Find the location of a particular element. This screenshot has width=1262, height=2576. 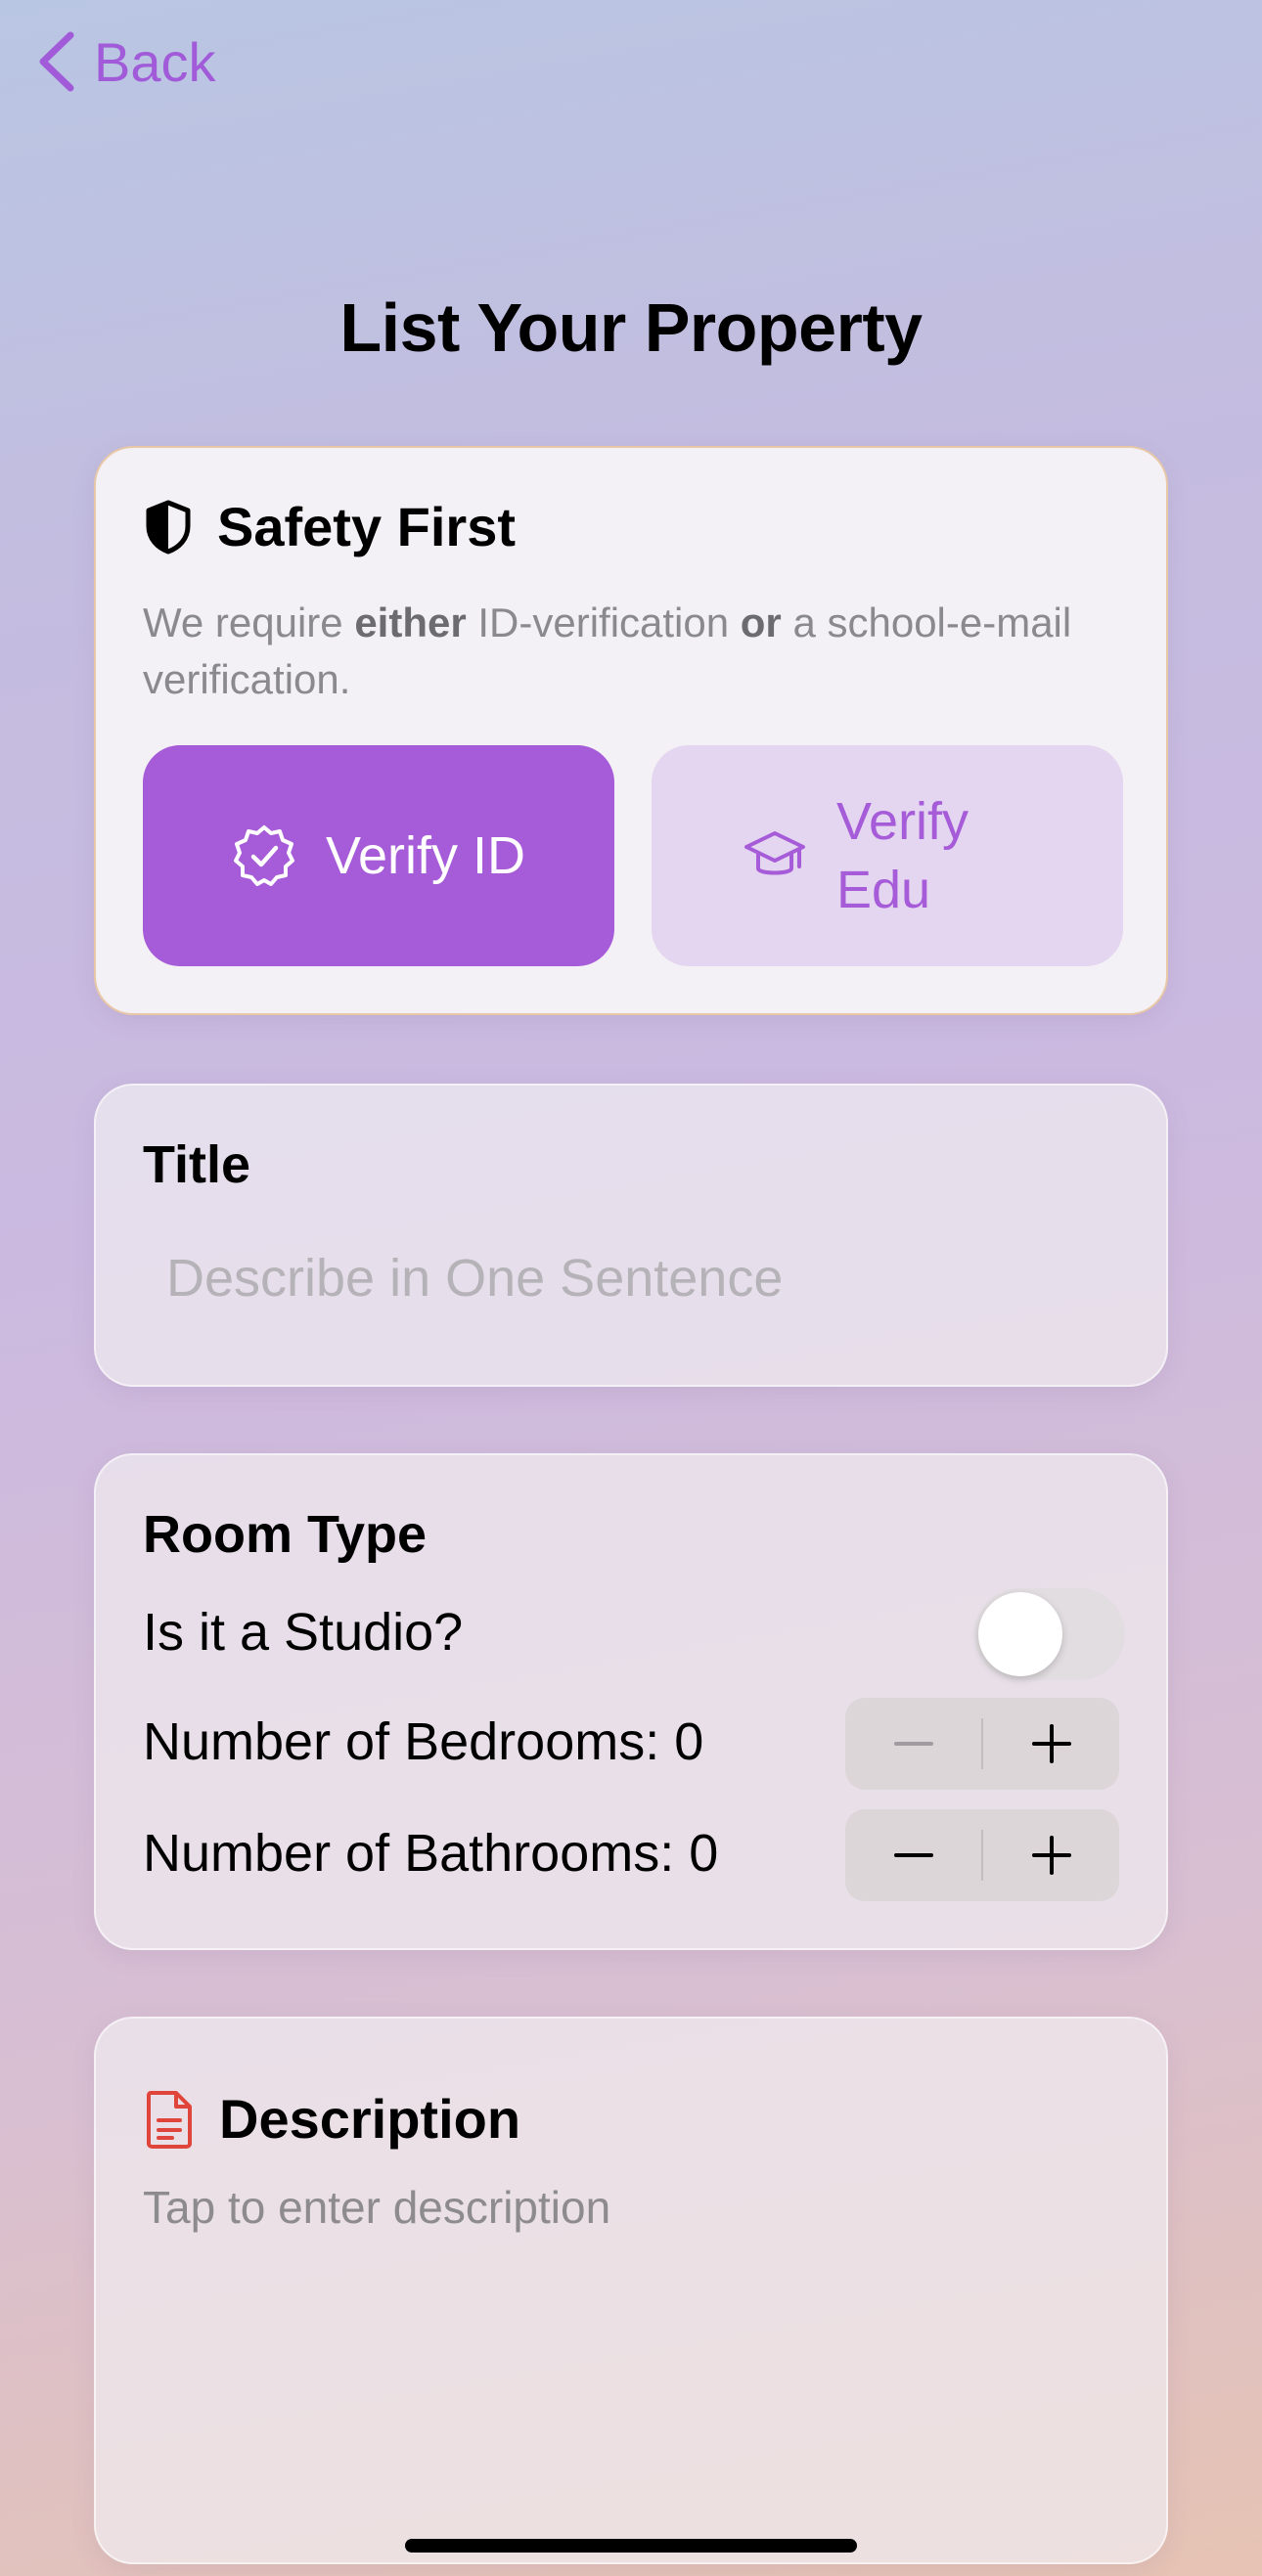

studio-toggle is located at coordinates (1050, 1634).